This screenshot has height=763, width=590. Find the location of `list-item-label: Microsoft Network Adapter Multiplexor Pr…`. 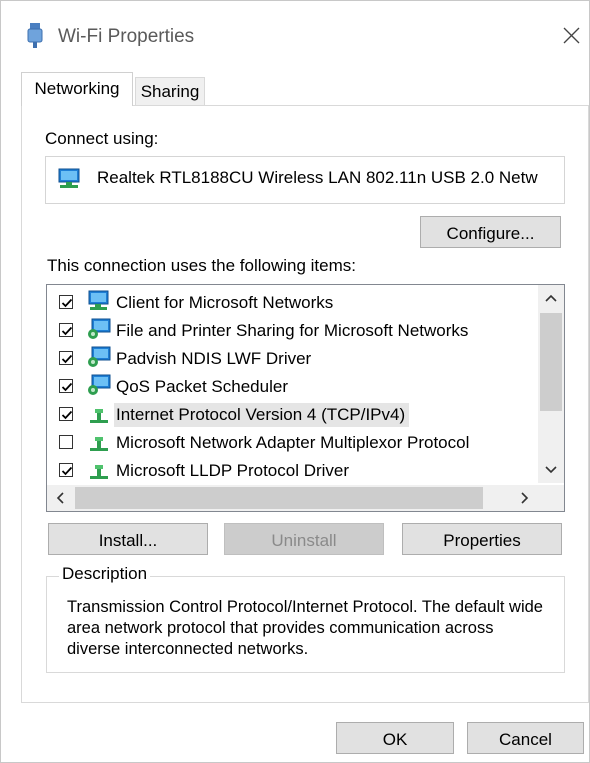

list-item-label: Microsoft Network Adapter Multiplexor Pr… is located at coordinates (293, 442).